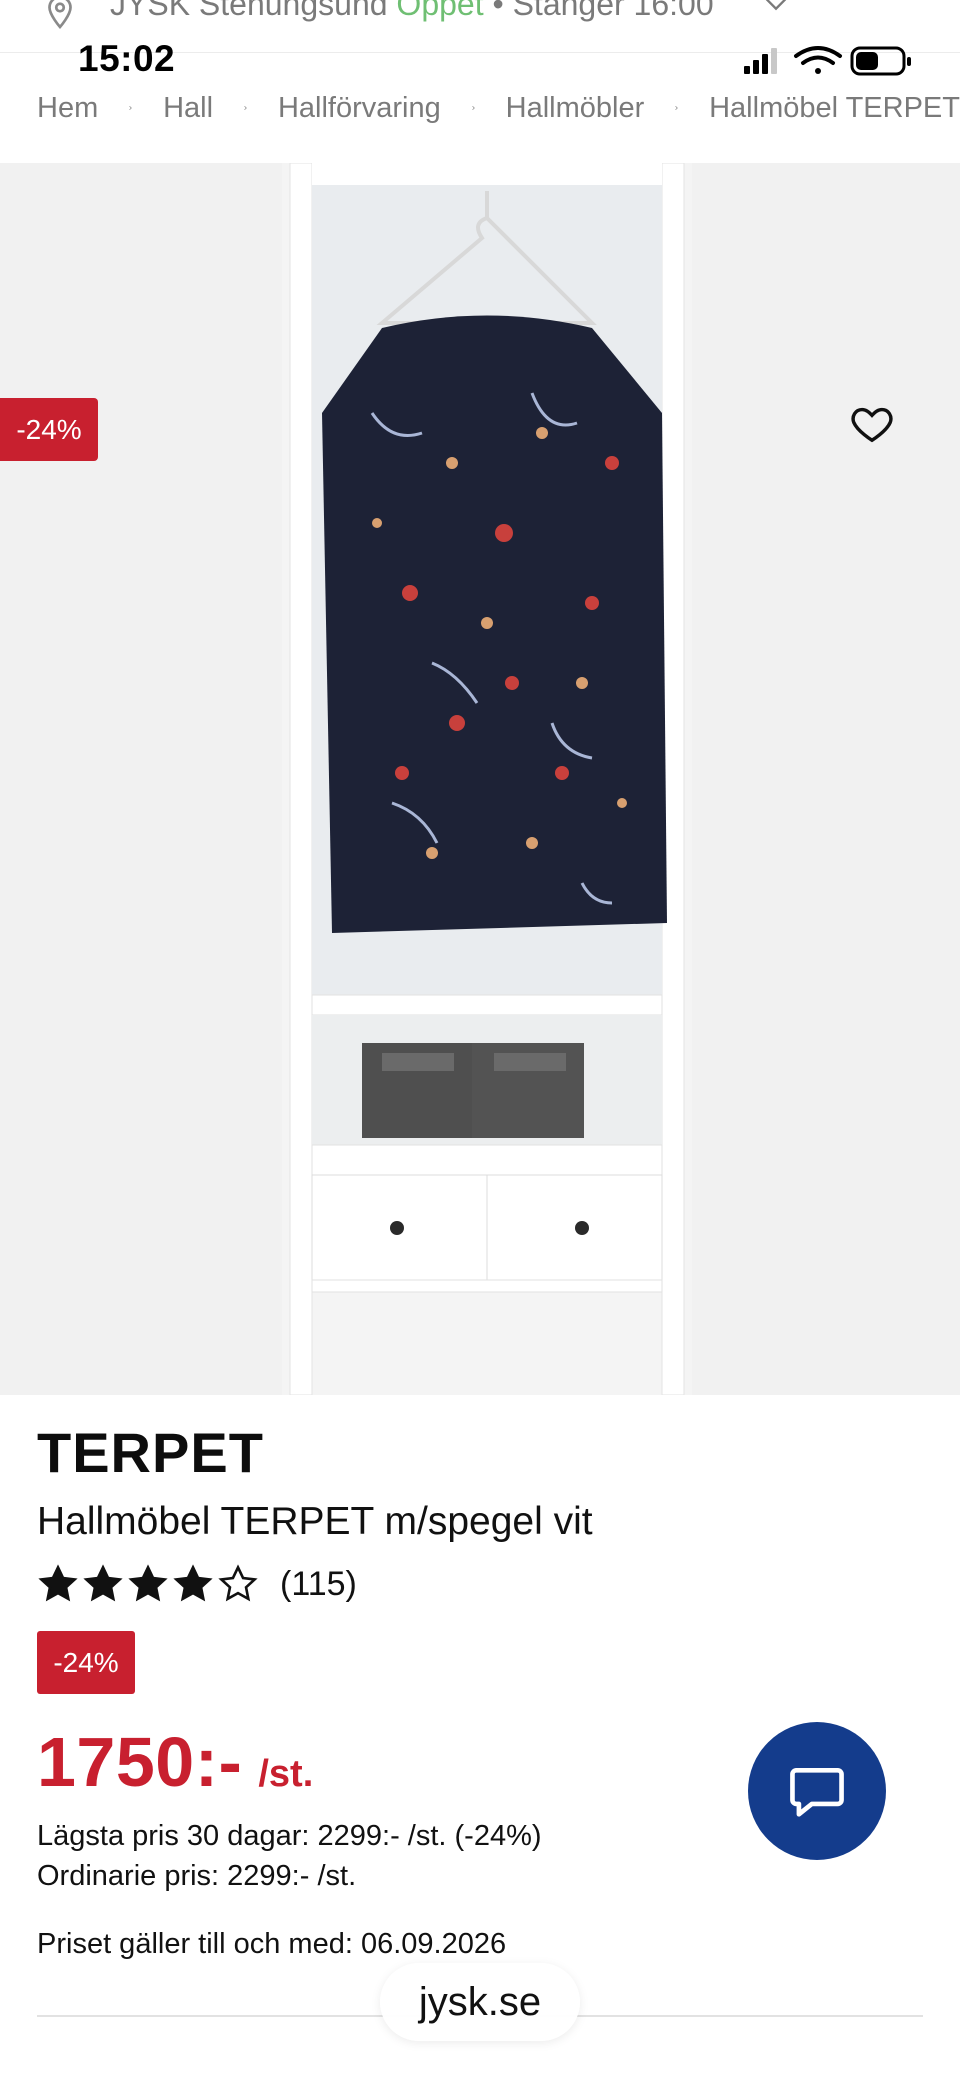 The image size is (960, 2078). Describe the element at coordinates (86, 1662) in the screenshot. I see `discount-badge: -24%` at that location.